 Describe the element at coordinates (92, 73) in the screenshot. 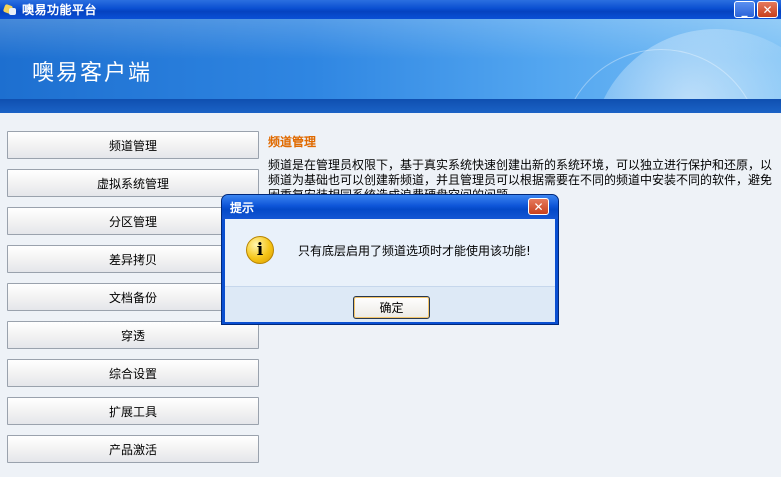

I see `brand-title: 噢易客户端` at that location.